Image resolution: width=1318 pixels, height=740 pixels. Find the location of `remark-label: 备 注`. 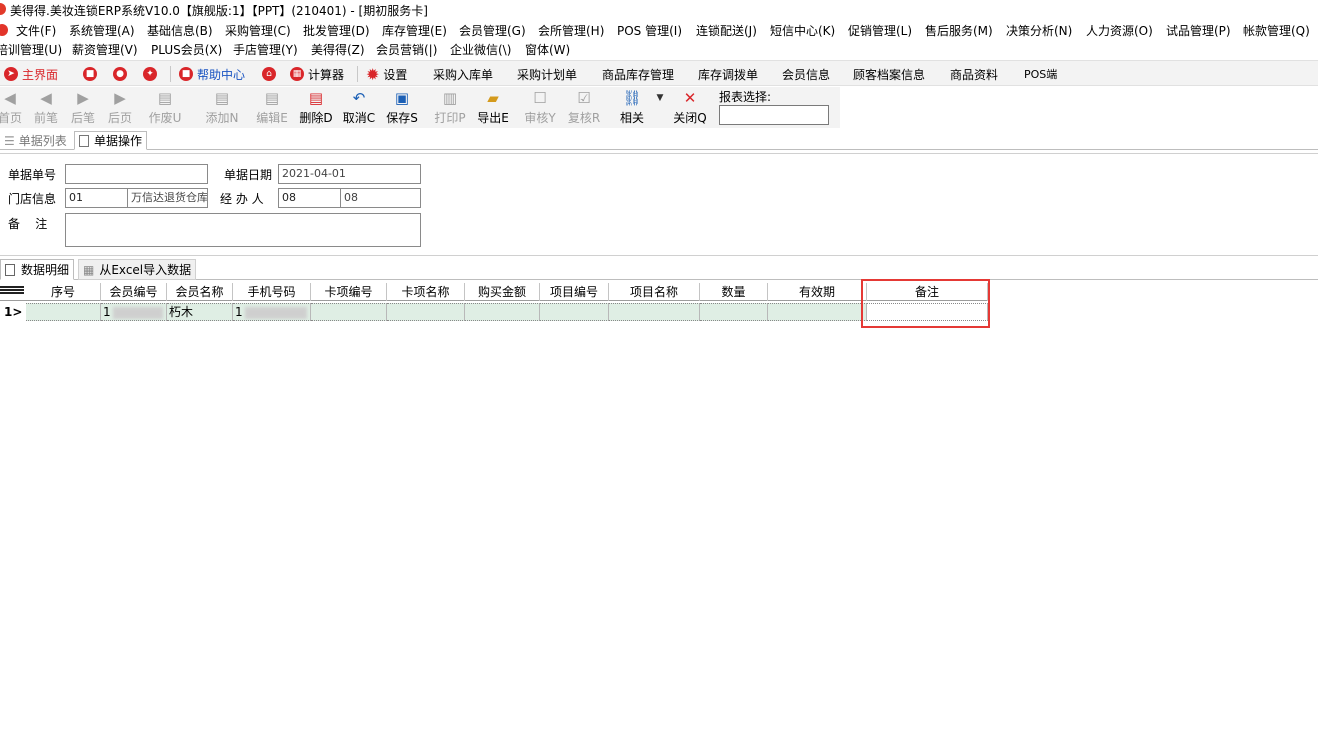

remark-label: 备 注 is located at coordinates (28, 224).